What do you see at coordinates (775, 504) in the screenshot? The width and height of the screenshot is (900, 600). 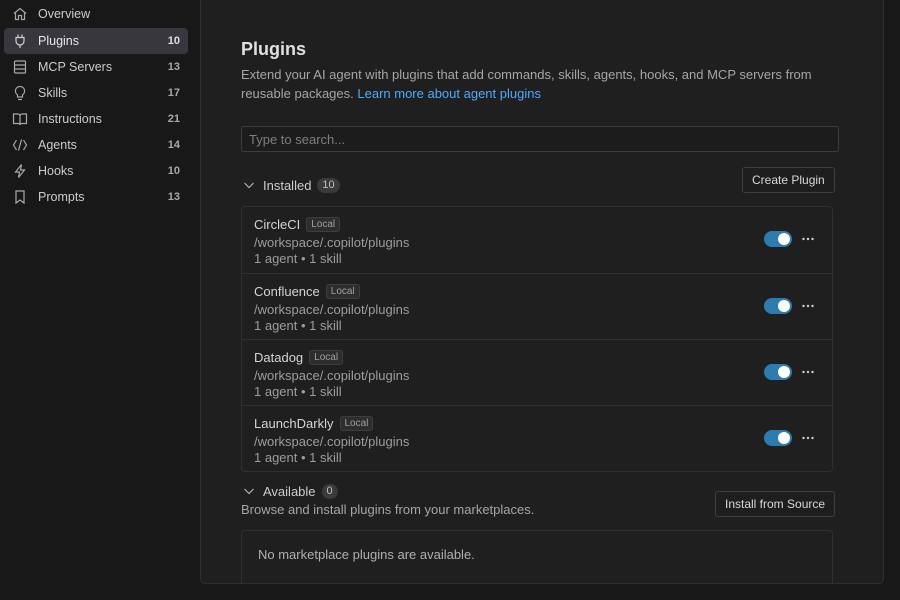 I see `install-from-source-button: Install from Source` at bounding box center [775, 504].